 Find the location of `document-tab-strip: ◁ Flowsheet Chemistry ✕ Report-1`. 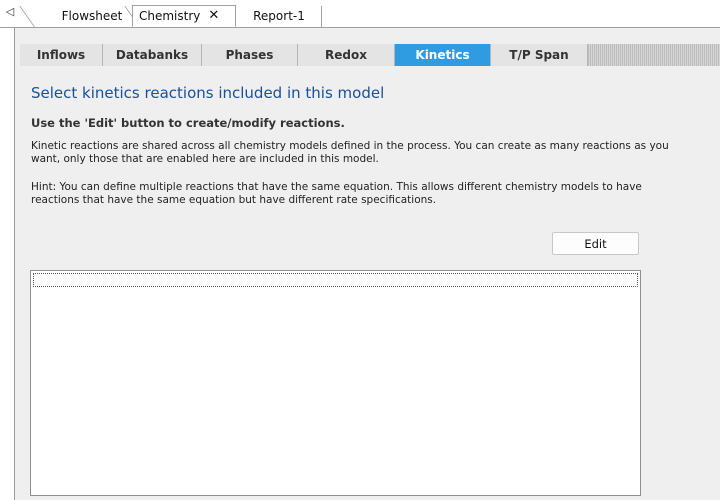

document-tab-strip: ◁ Flowsheet Chemistry ✕ Report-1 is located at coordinates (360, 14).